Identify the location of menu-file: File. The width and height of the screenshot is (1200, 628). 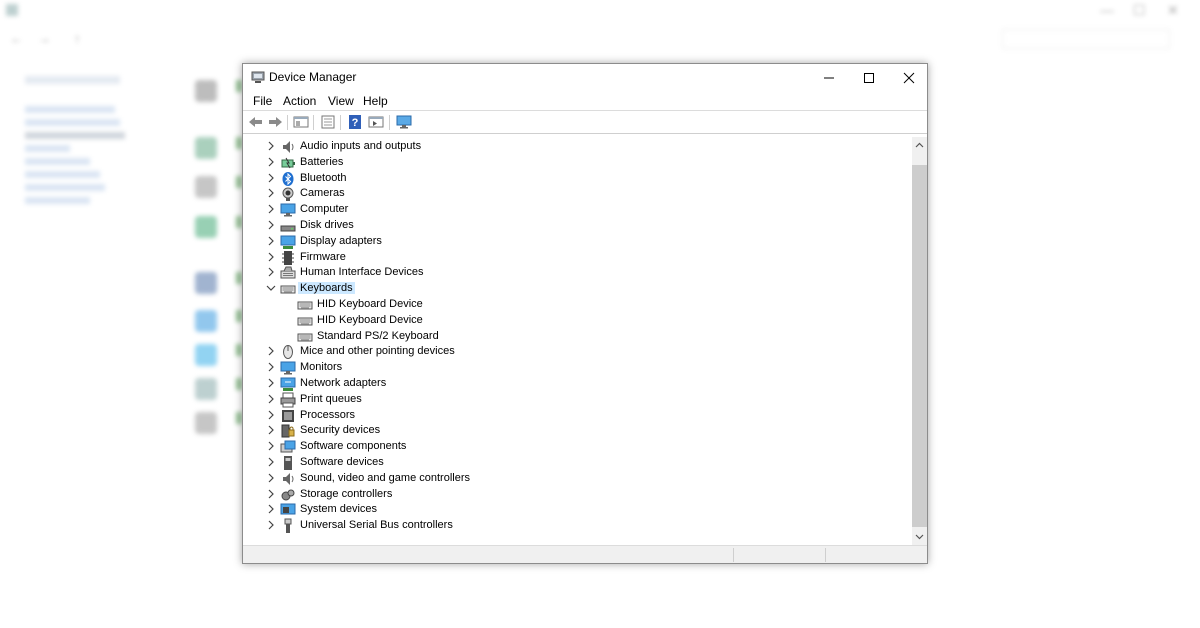
(262, 101).